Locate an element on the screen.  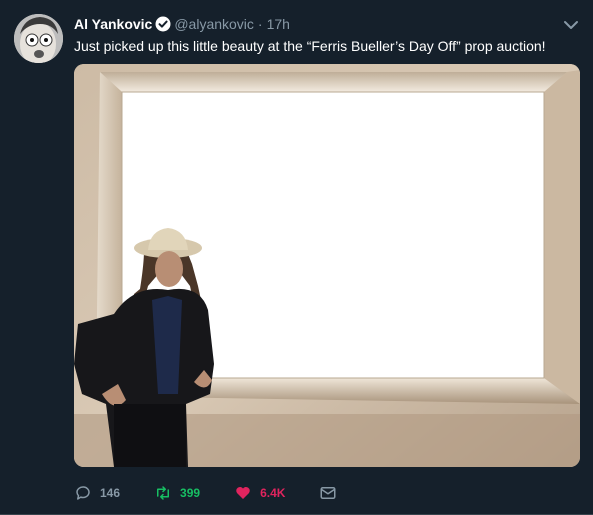
verified-icon is located at coordinates (163, 24).